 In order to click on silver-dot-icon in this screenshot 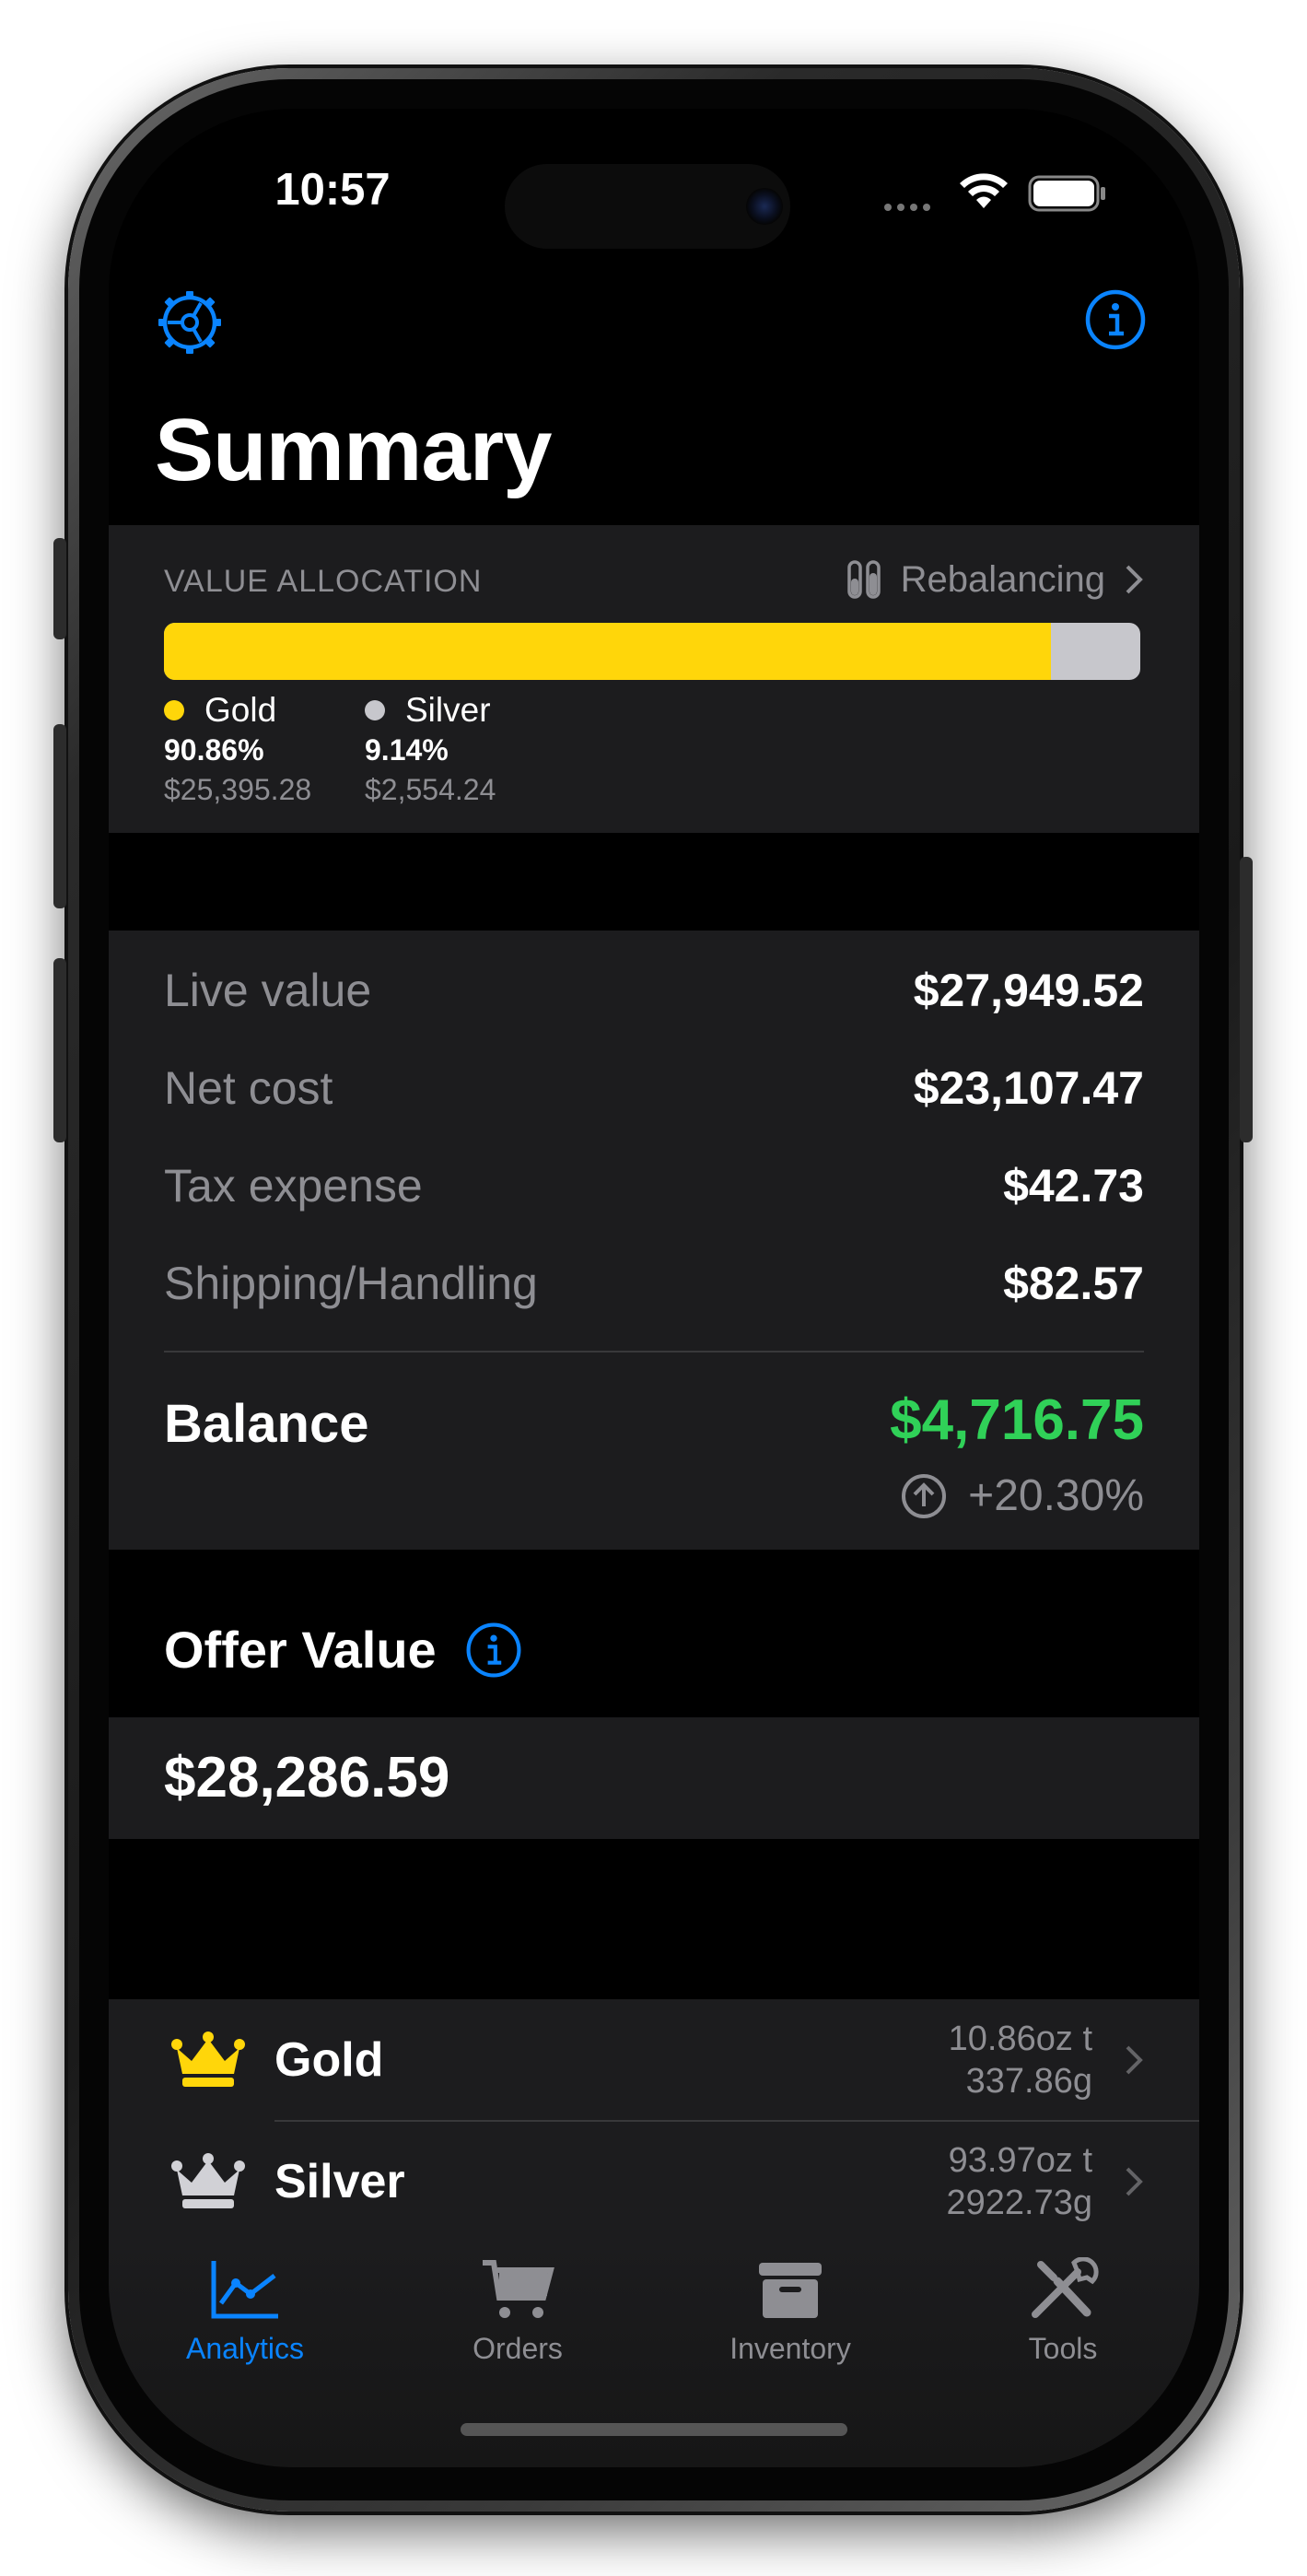, I will do `click(375, 710)`.